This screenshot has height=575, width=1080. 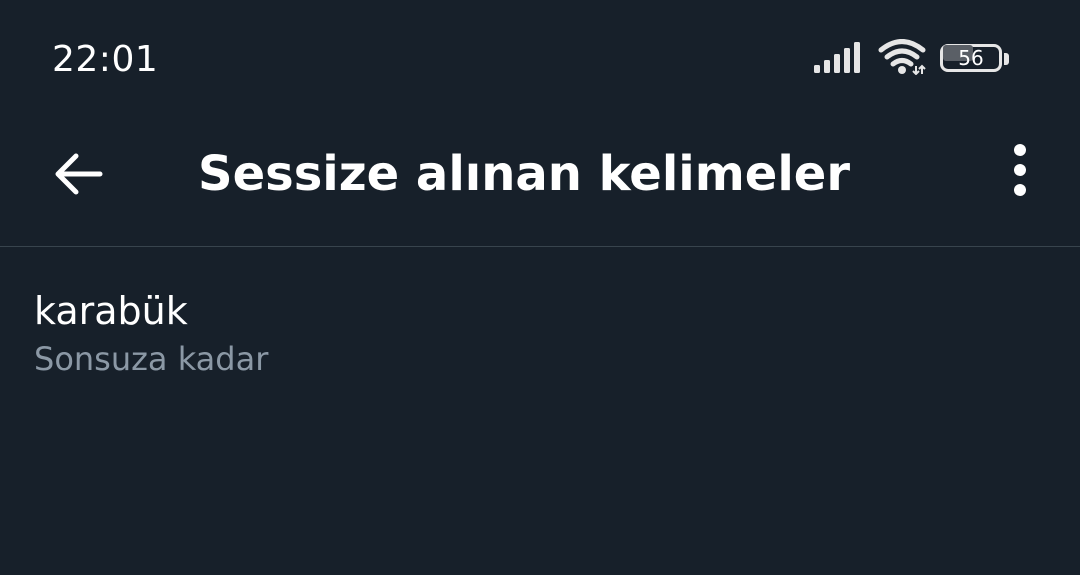 I want to click on status-time: 22:01, so click(x=105, y=59).